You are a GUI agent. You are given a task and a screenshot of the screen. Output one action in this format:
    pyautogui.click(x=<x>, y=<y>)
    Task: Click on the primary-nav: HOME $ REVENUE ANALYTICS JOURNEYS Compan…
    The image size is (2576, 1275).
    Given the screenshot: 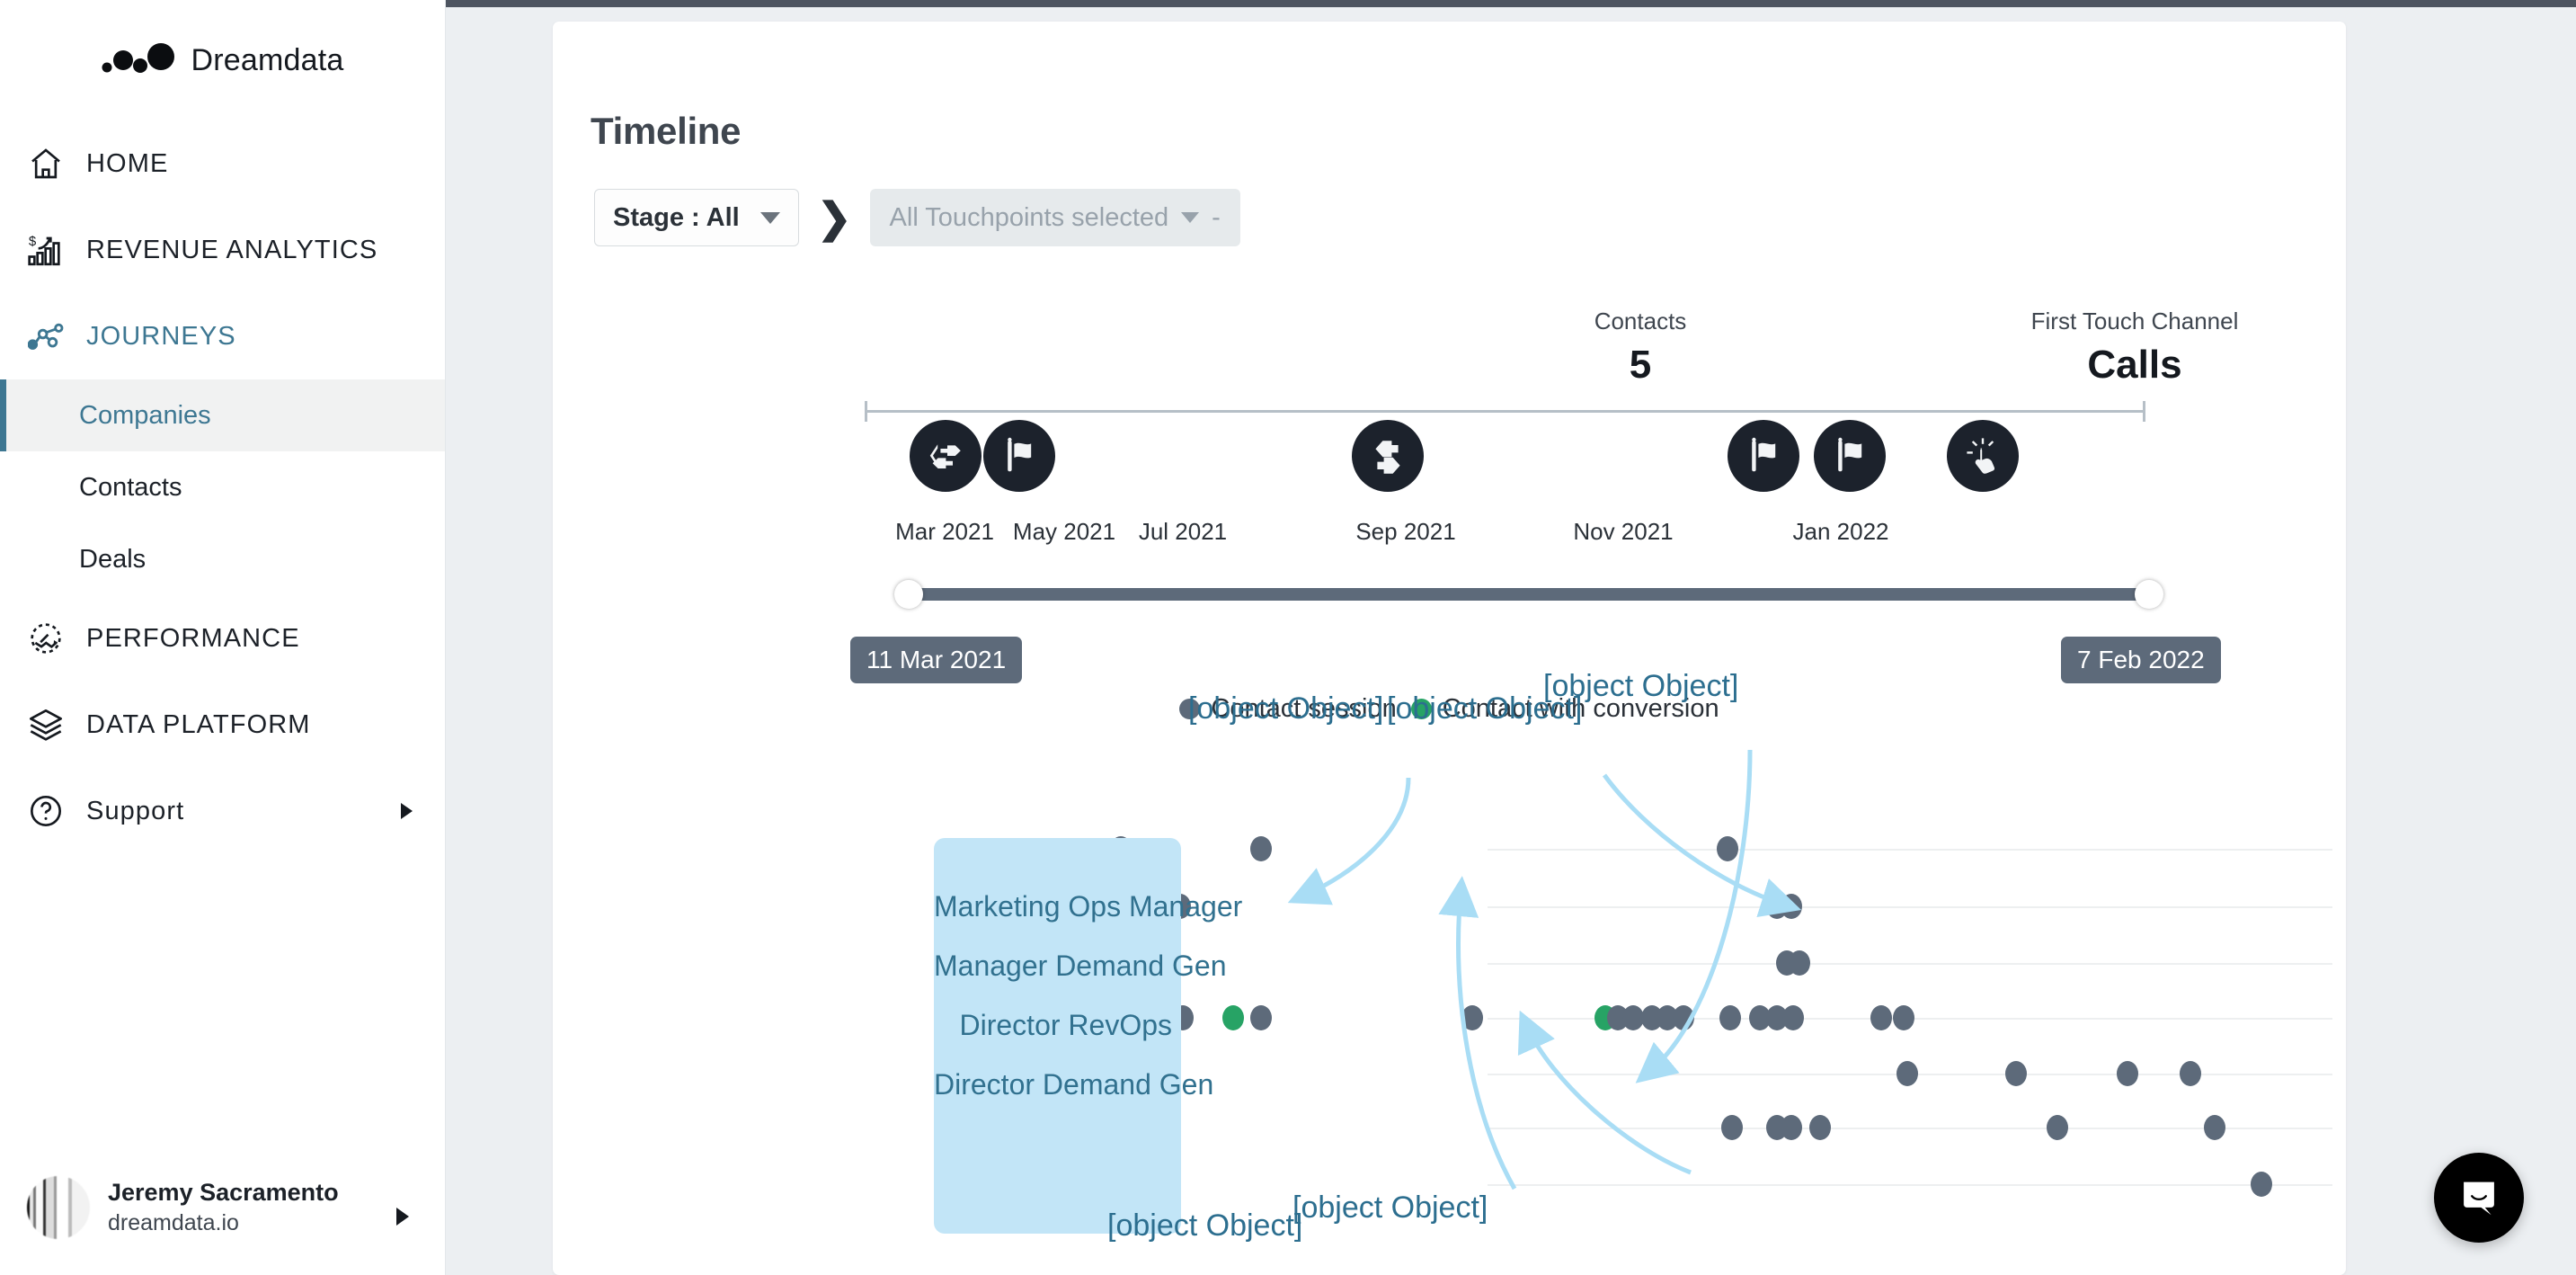 What is the action you would take?
    pyautogui.click(x=222, y=487)
    